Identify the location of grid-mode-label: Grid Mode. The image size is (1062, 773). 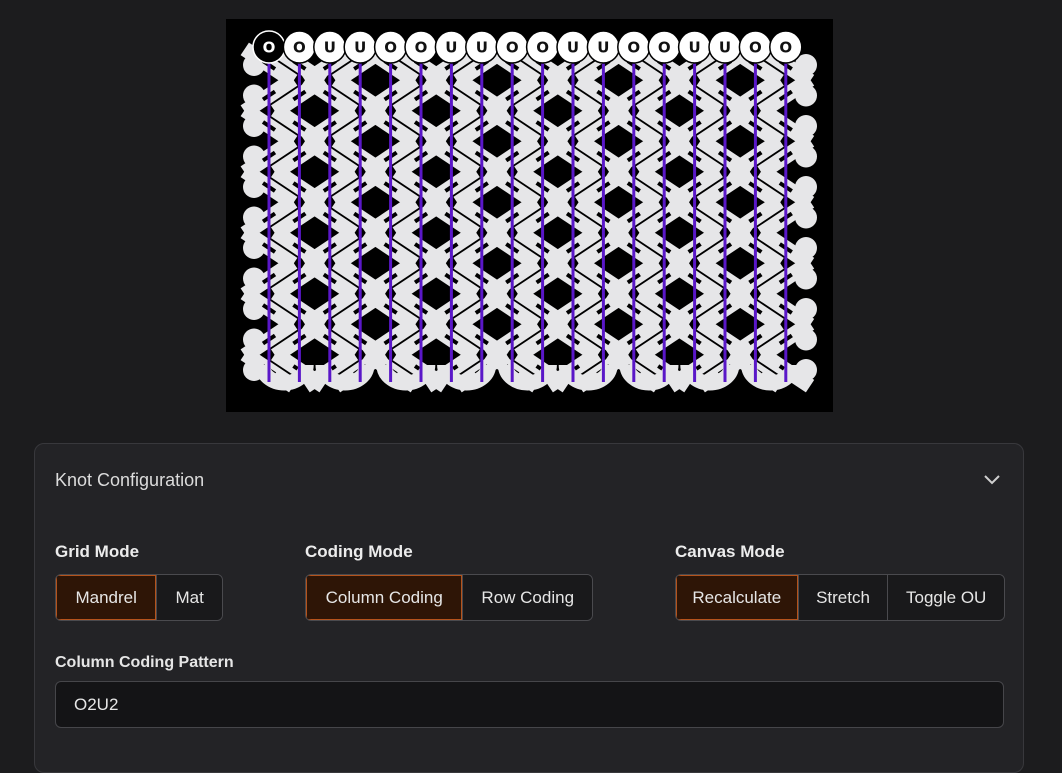
(97, 551).